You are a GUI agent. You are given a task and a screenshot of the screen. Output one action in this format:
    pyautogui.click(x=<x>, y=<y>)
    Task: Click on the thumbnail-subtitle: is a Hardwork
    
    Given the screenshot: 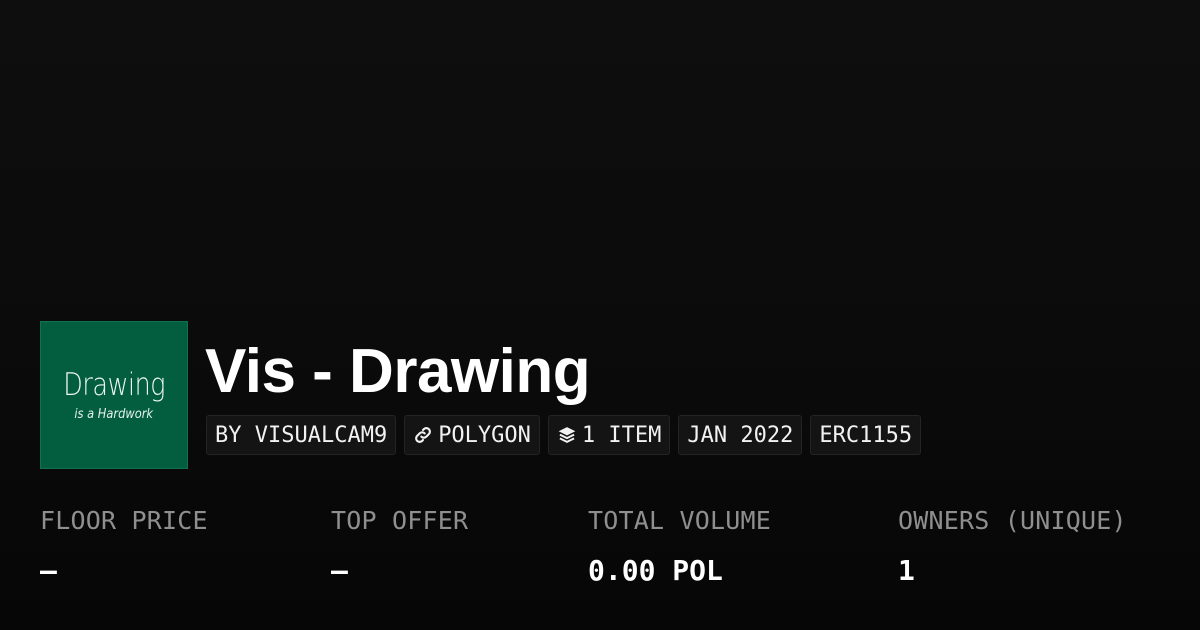 What is the action you would take?
    pyautogui.click(x=114, y=414)
    